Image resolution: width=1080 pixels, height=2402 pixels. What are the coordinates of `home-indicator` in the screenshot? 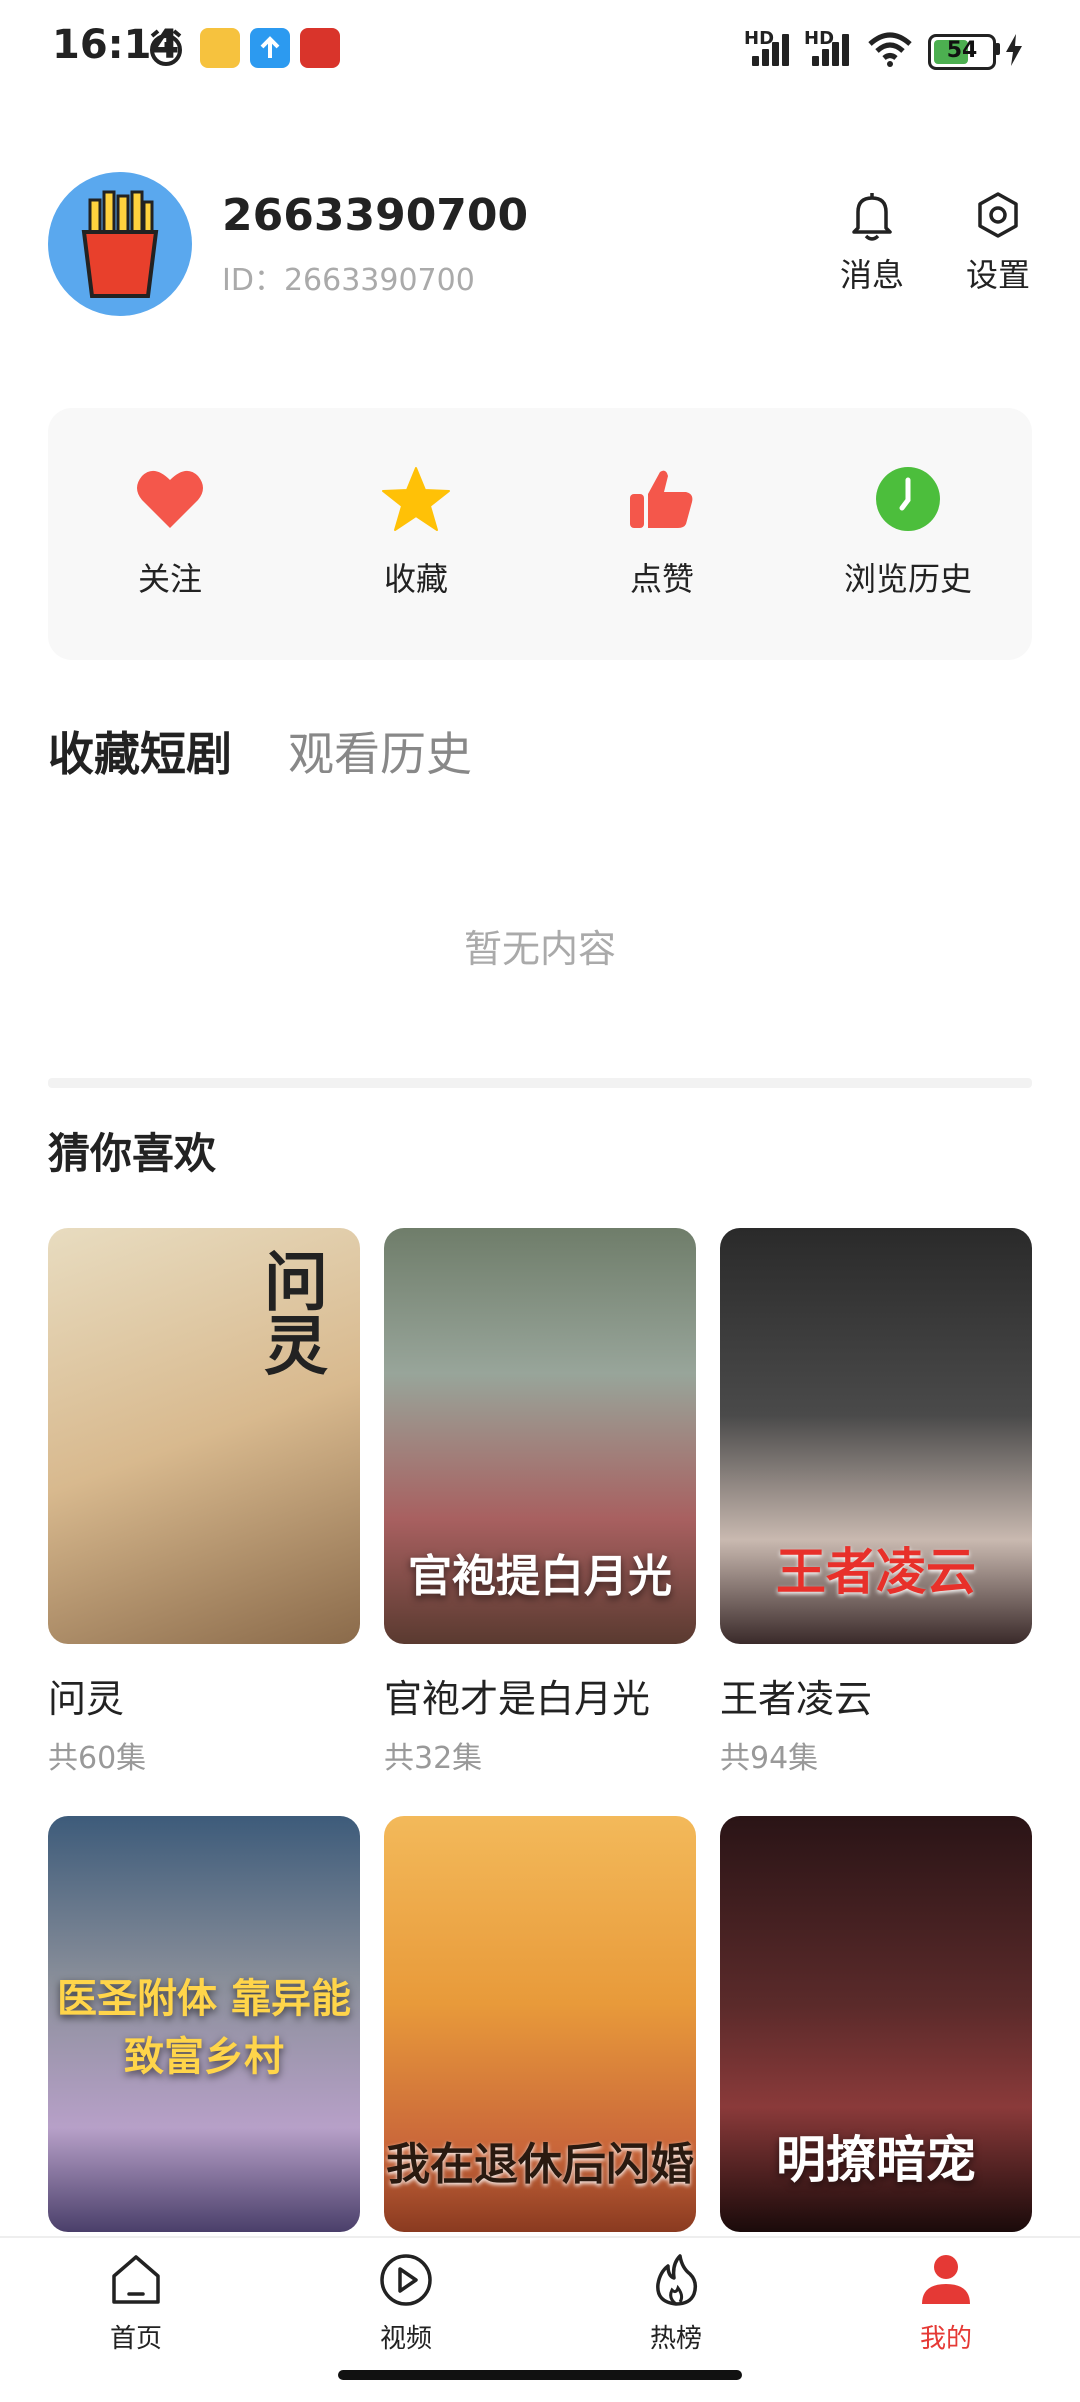 It's located at (540, 2375).